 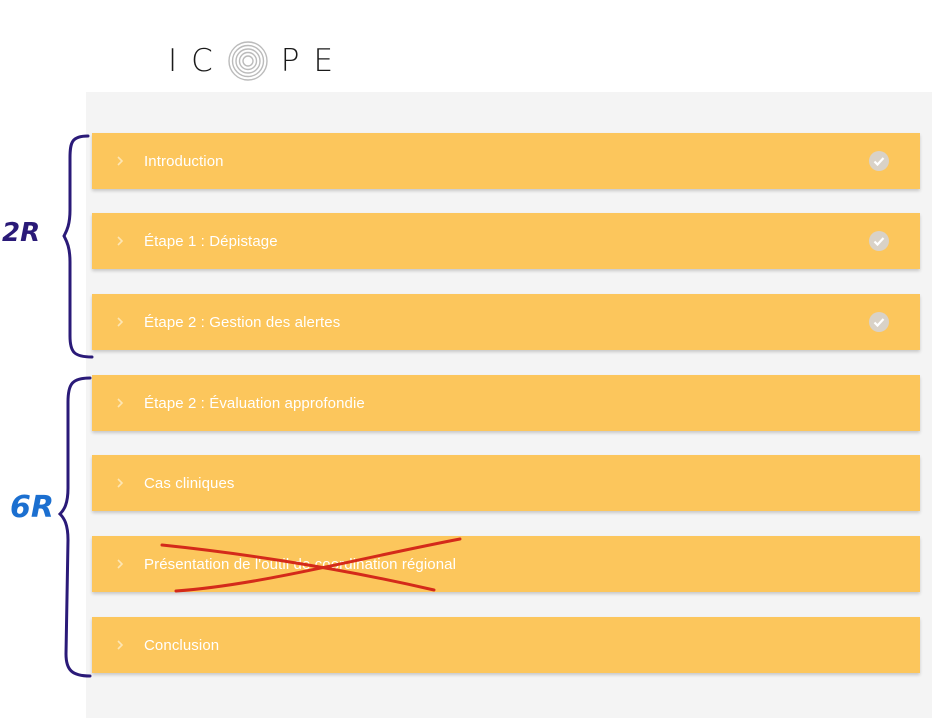 I want to click on module-label: Étape 2 : Évaluation approfondie, so click(x=254, y=403).